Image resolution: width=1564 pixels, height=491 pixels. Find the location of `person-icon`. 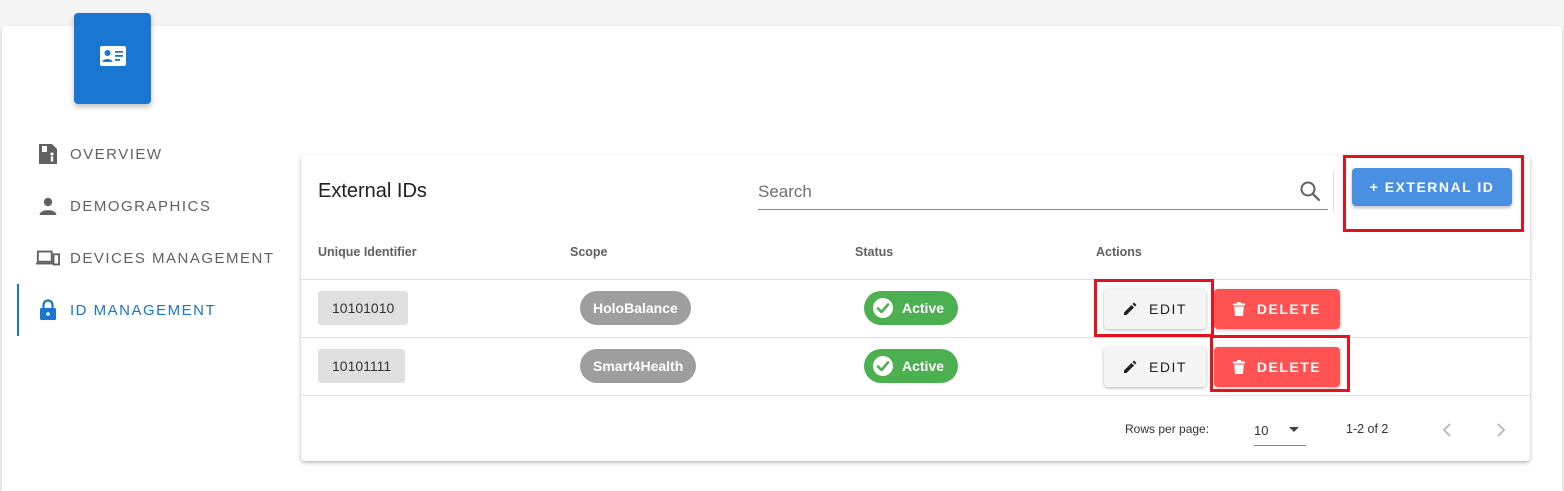

person-icon is located at coordinates (48, 206).